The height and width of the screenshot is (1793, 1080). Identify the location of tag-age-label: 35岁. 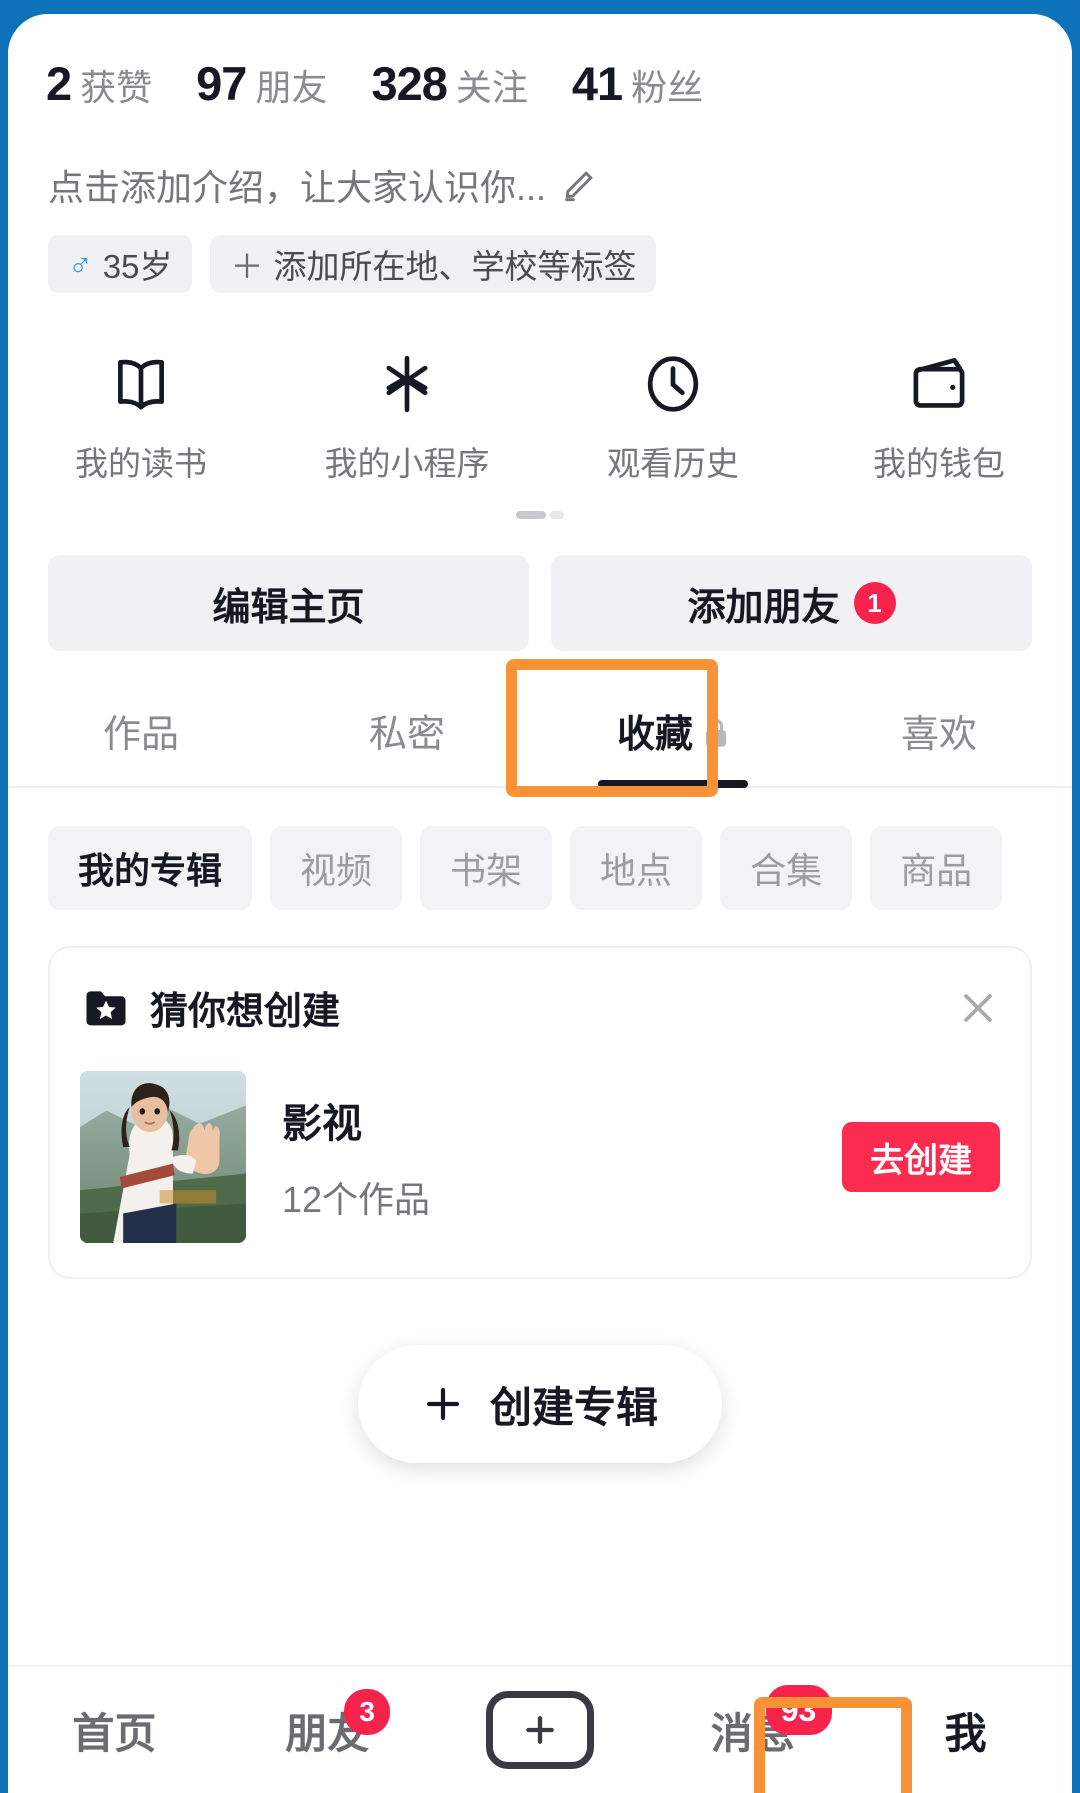
(137, 266).